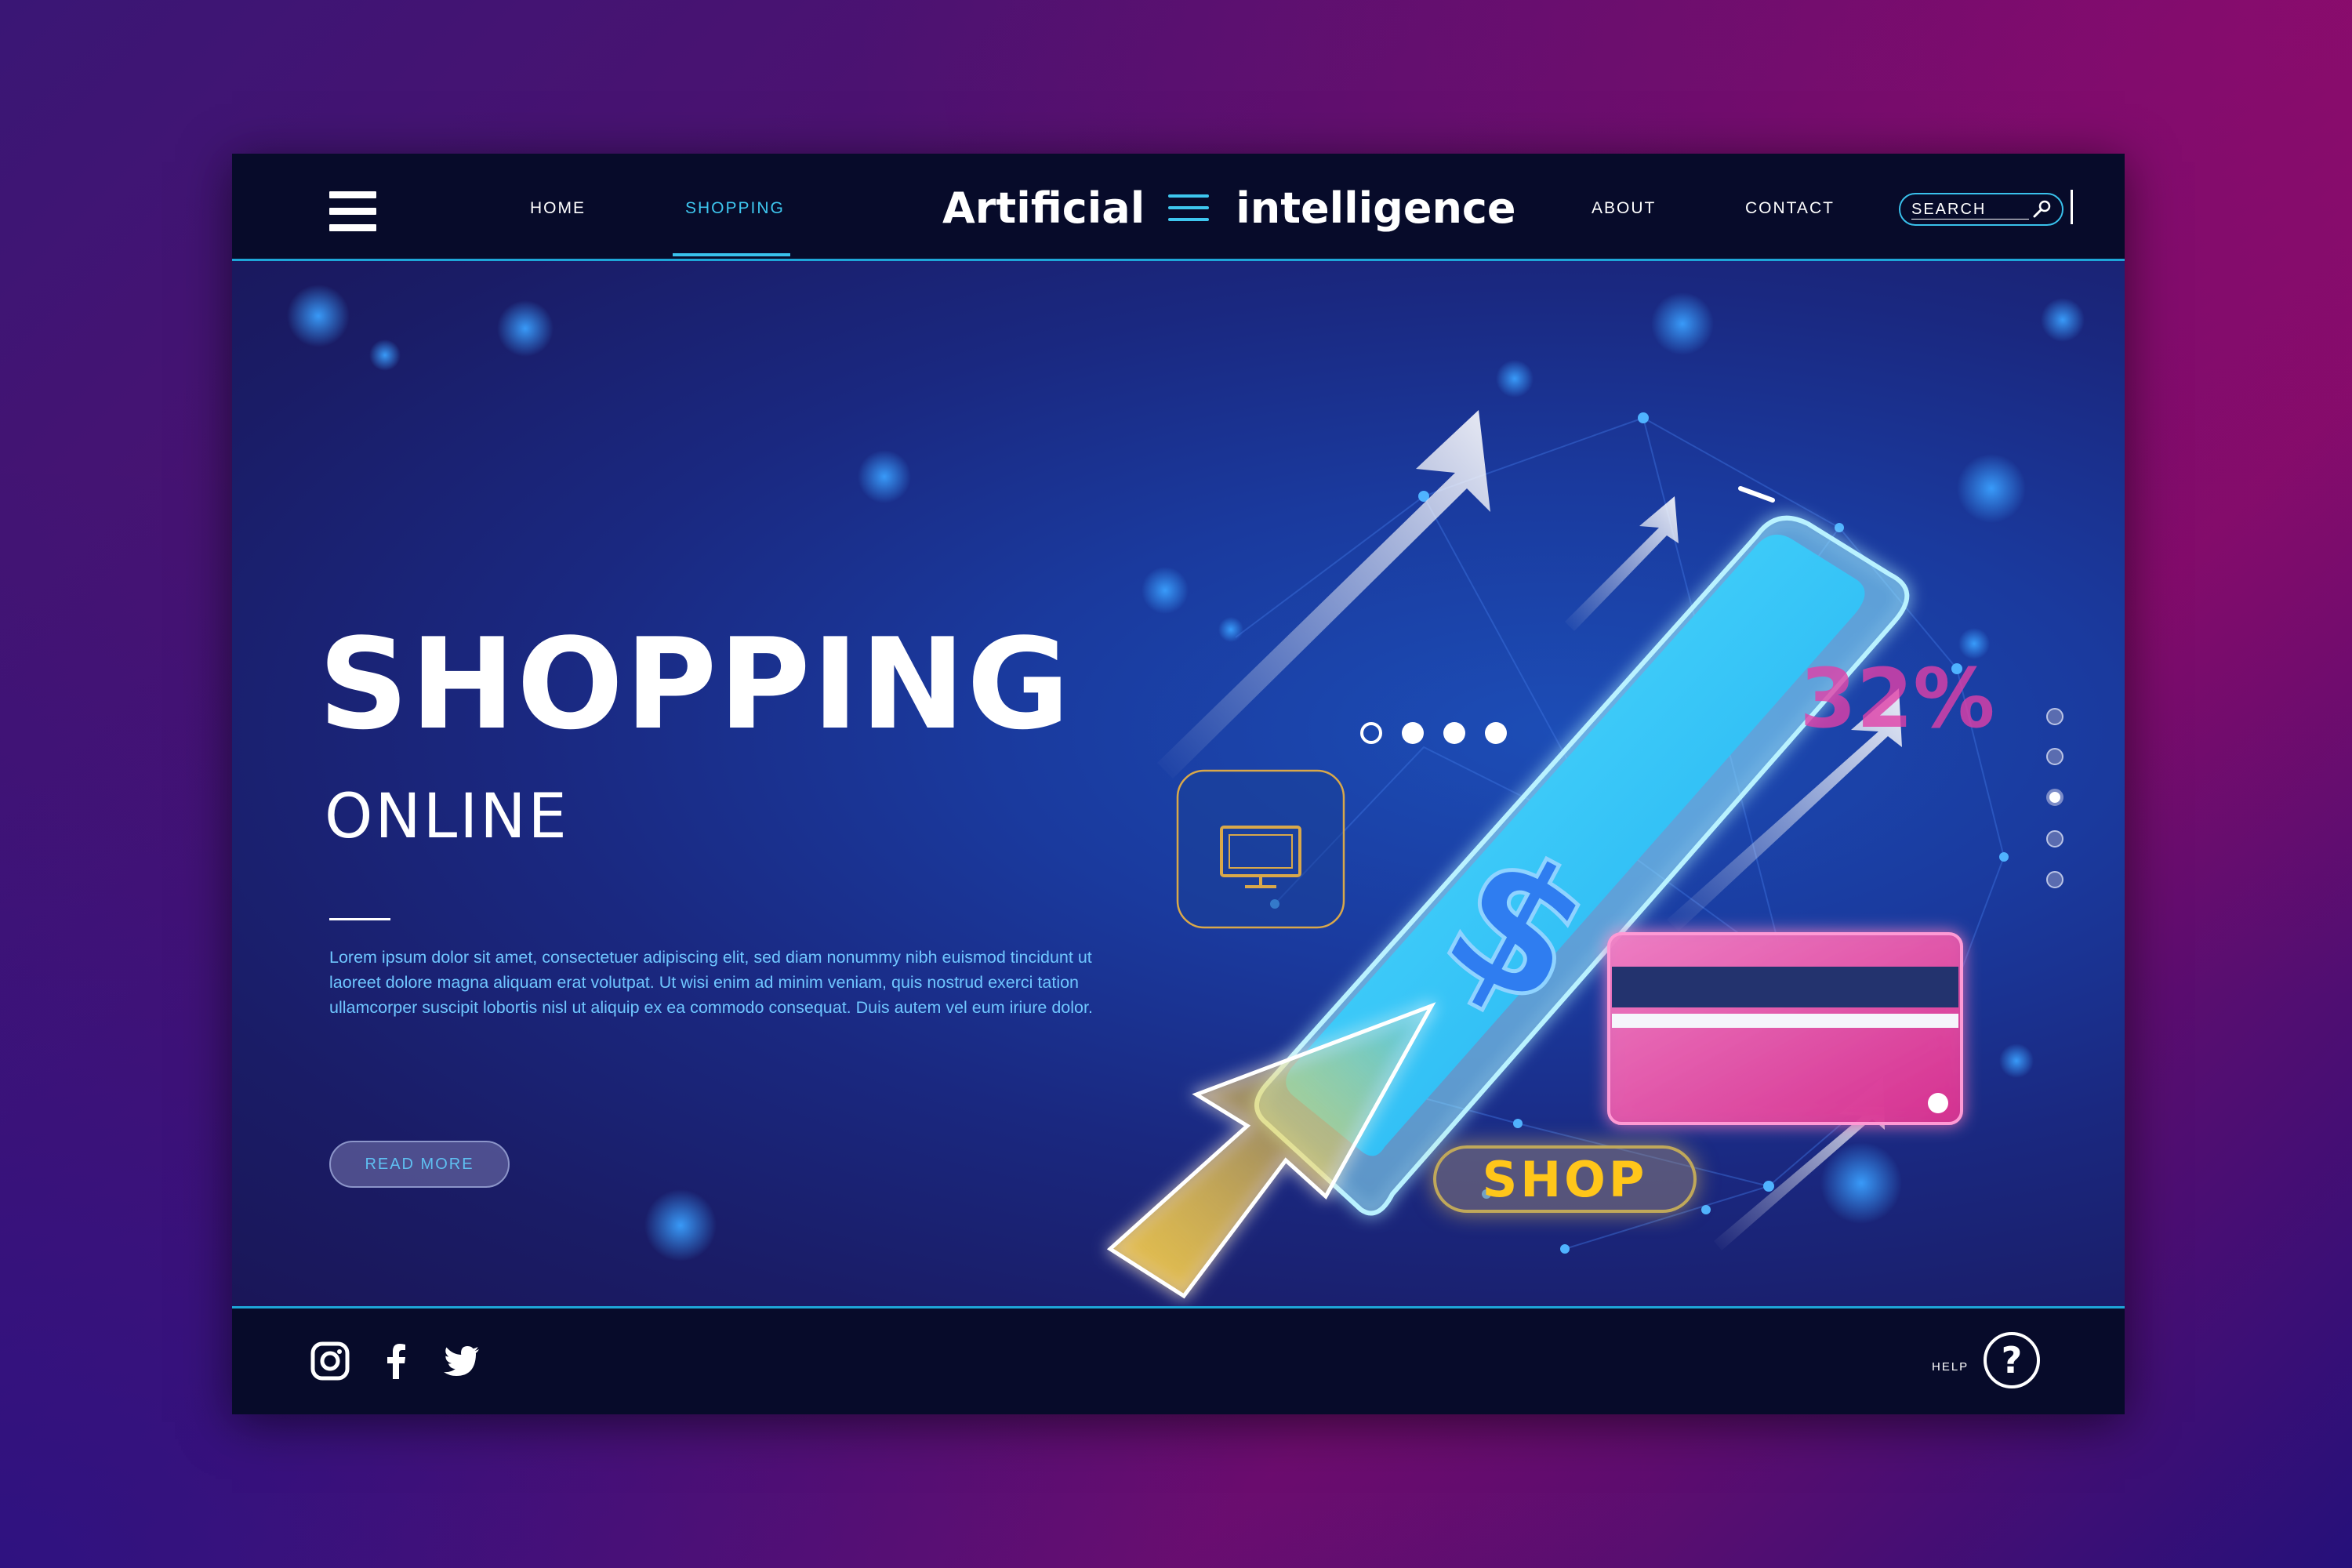 The image size is (2352, 1568). What do you see at coordinates (1178, 1361) in the screenshot?
I see `footer-bar: HELP ?` at bounding box center [1178, 1361].